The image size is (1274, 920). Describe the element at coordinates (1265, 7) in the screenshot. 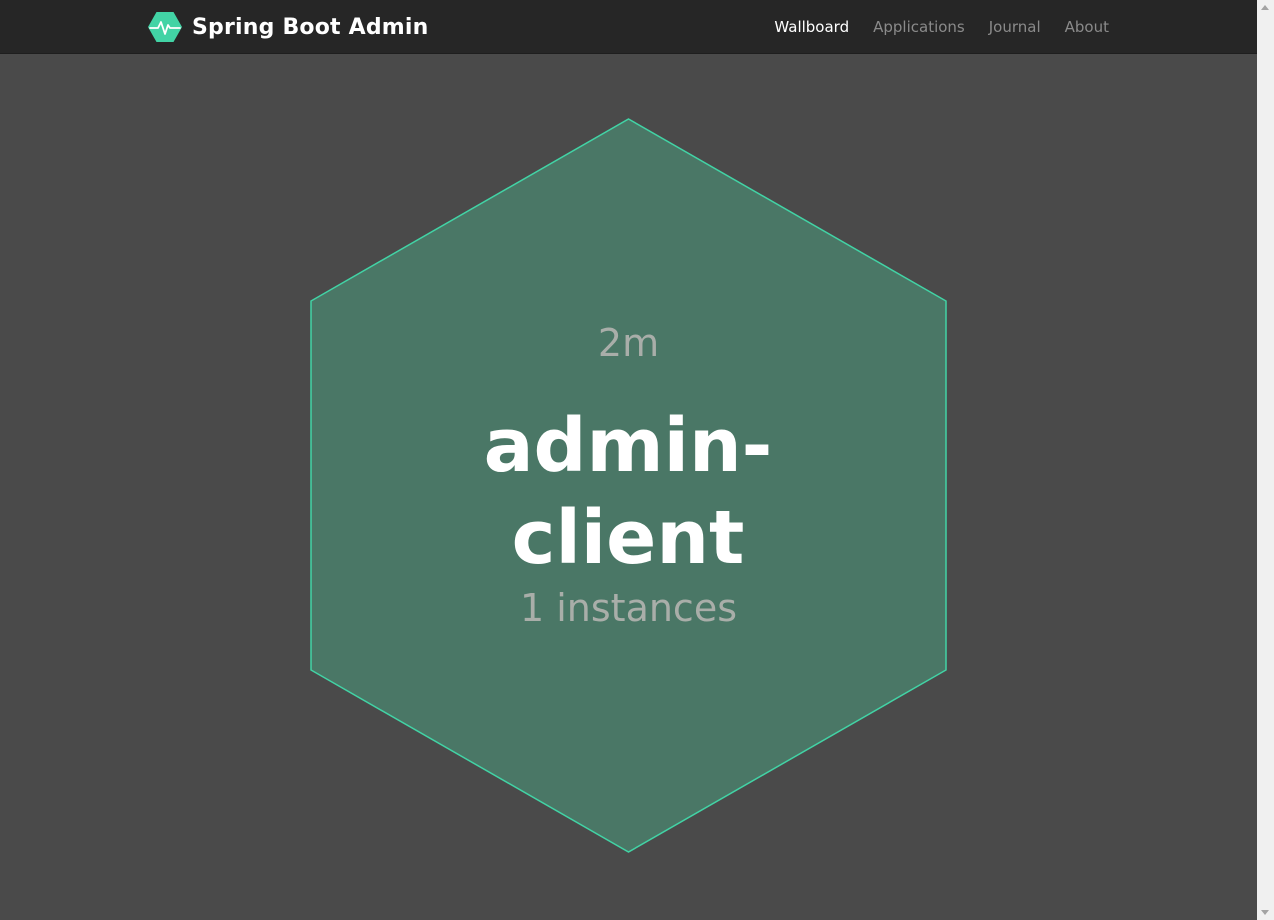

I see `scroll-up-arrow-icon` at that location.